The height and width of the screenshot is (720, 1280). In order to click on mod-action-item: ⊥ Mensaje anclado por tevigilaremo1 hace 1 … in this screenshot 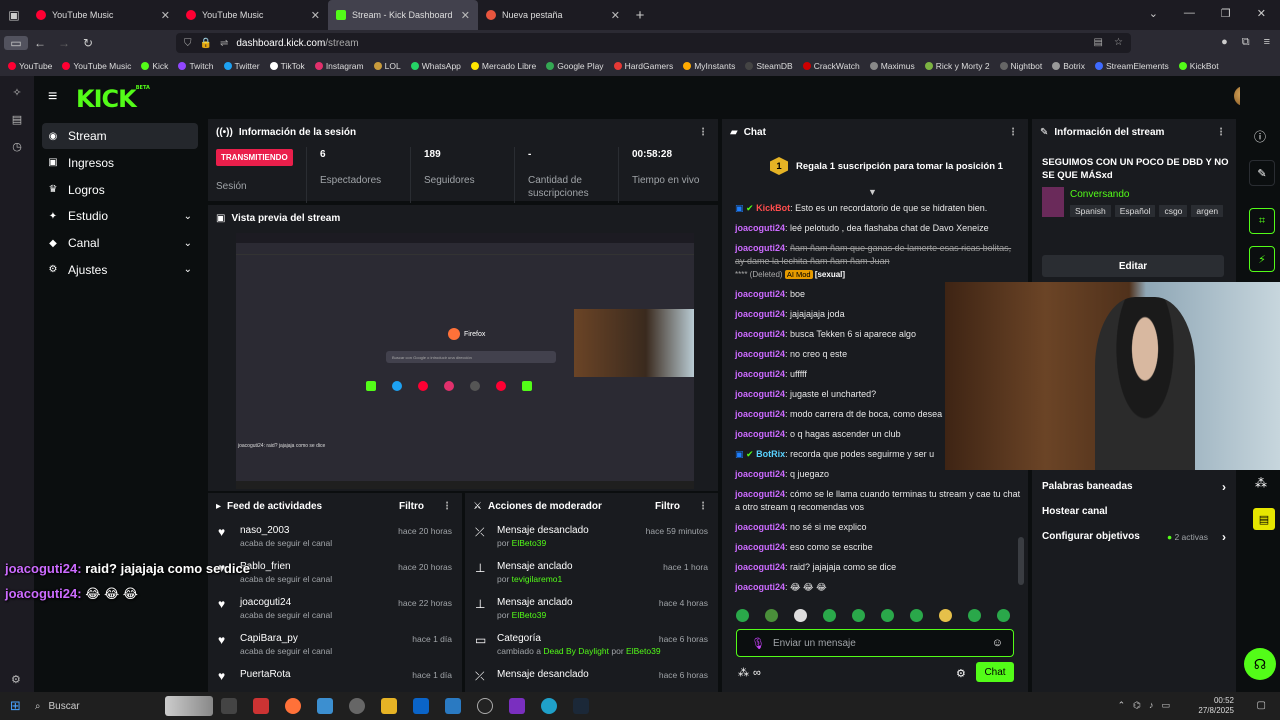, I will do `click(591, 573)`.